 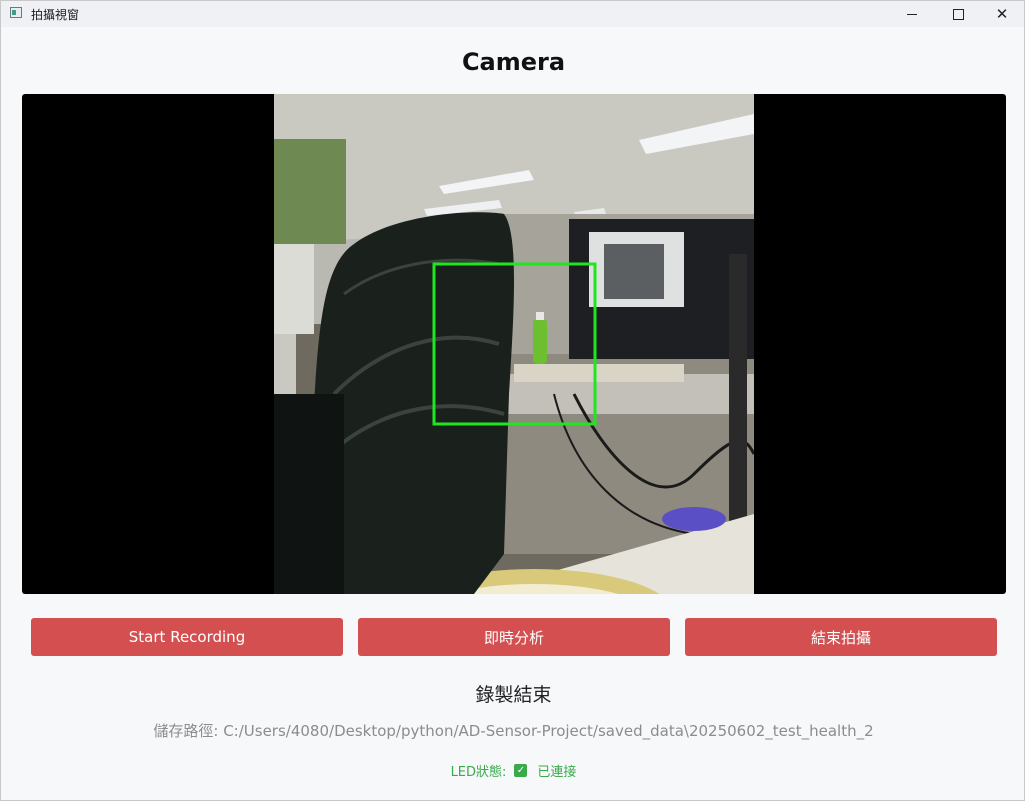 What do you see at coordinates (513, 695) in the screenshot?
I see `recording-status: 錄製結束` at bounding box center [513, 695].